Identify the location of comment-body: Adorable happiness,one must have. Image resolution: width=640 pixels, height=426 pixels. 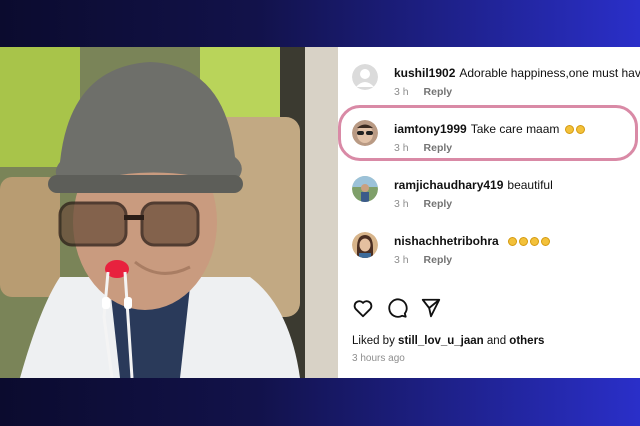
(549, 73).